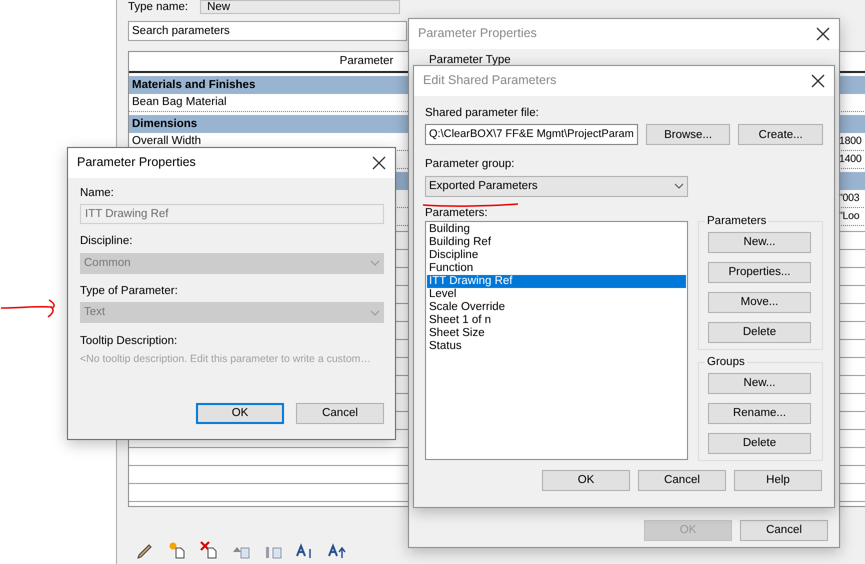  Describe the element at coordinates (556, 229) in the screenshot. I see `list-item: Building` at that location.